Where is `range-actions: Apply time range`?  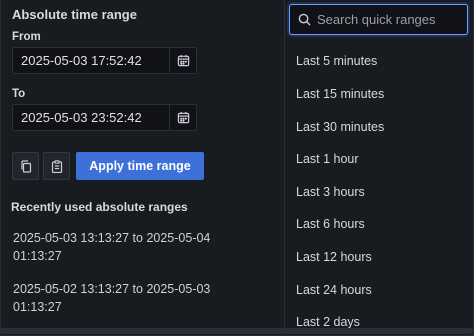 range-actions: Apply time range is located at coordinates (108, 166).